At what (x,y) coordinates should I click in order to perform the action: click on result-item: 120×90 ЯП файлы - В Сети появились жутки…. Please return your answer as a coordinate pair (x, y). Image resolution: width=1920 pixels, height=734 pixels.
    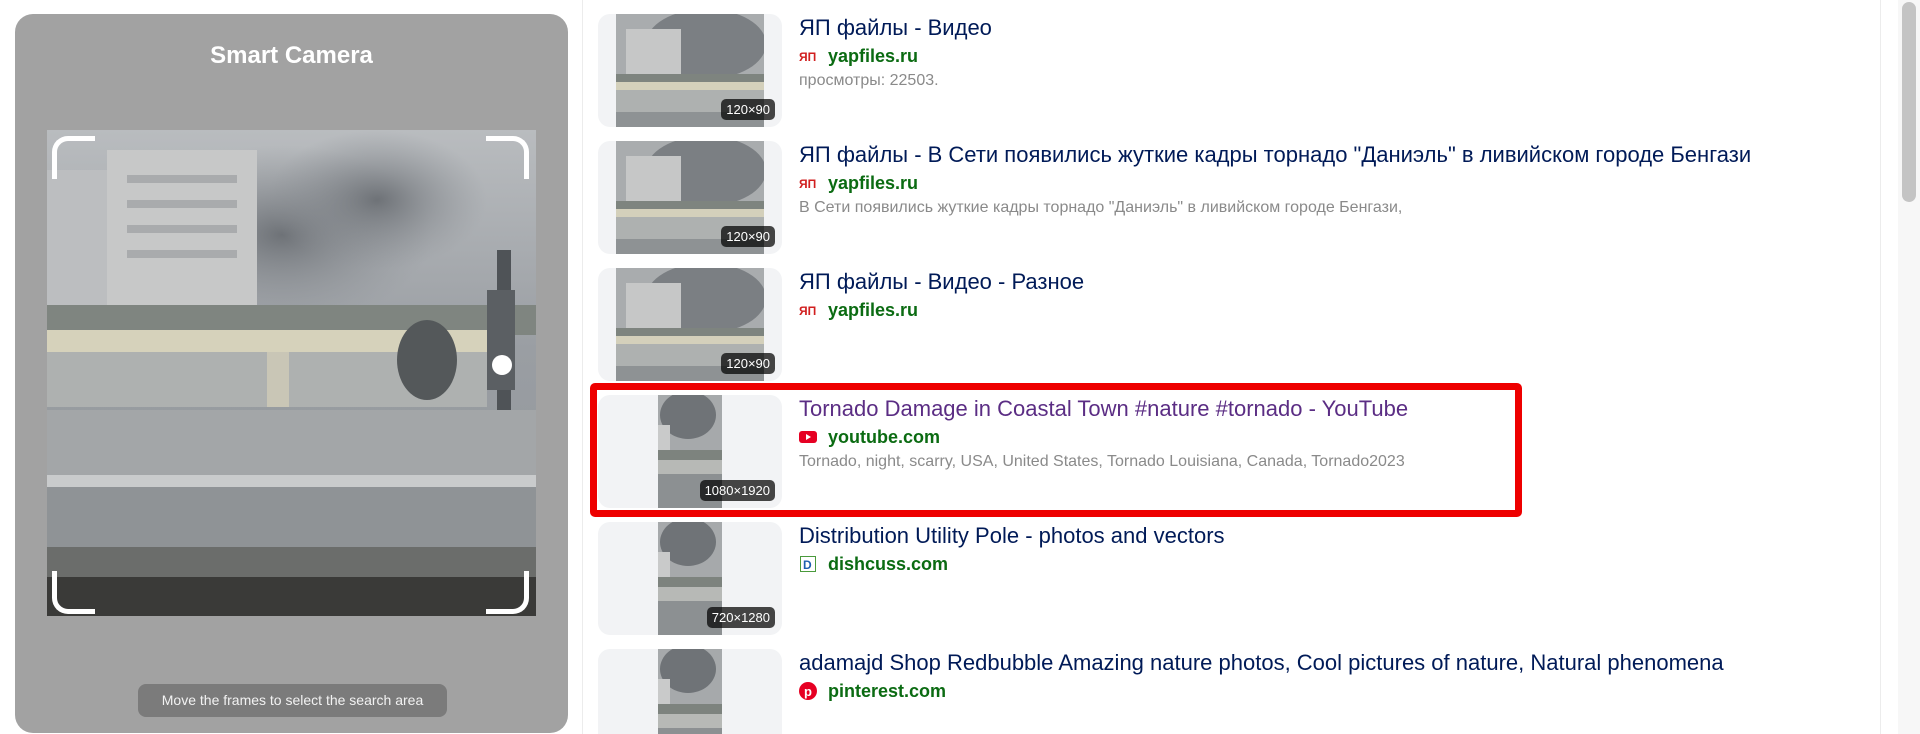
    Looking at the image, I should click on (1174, 197).